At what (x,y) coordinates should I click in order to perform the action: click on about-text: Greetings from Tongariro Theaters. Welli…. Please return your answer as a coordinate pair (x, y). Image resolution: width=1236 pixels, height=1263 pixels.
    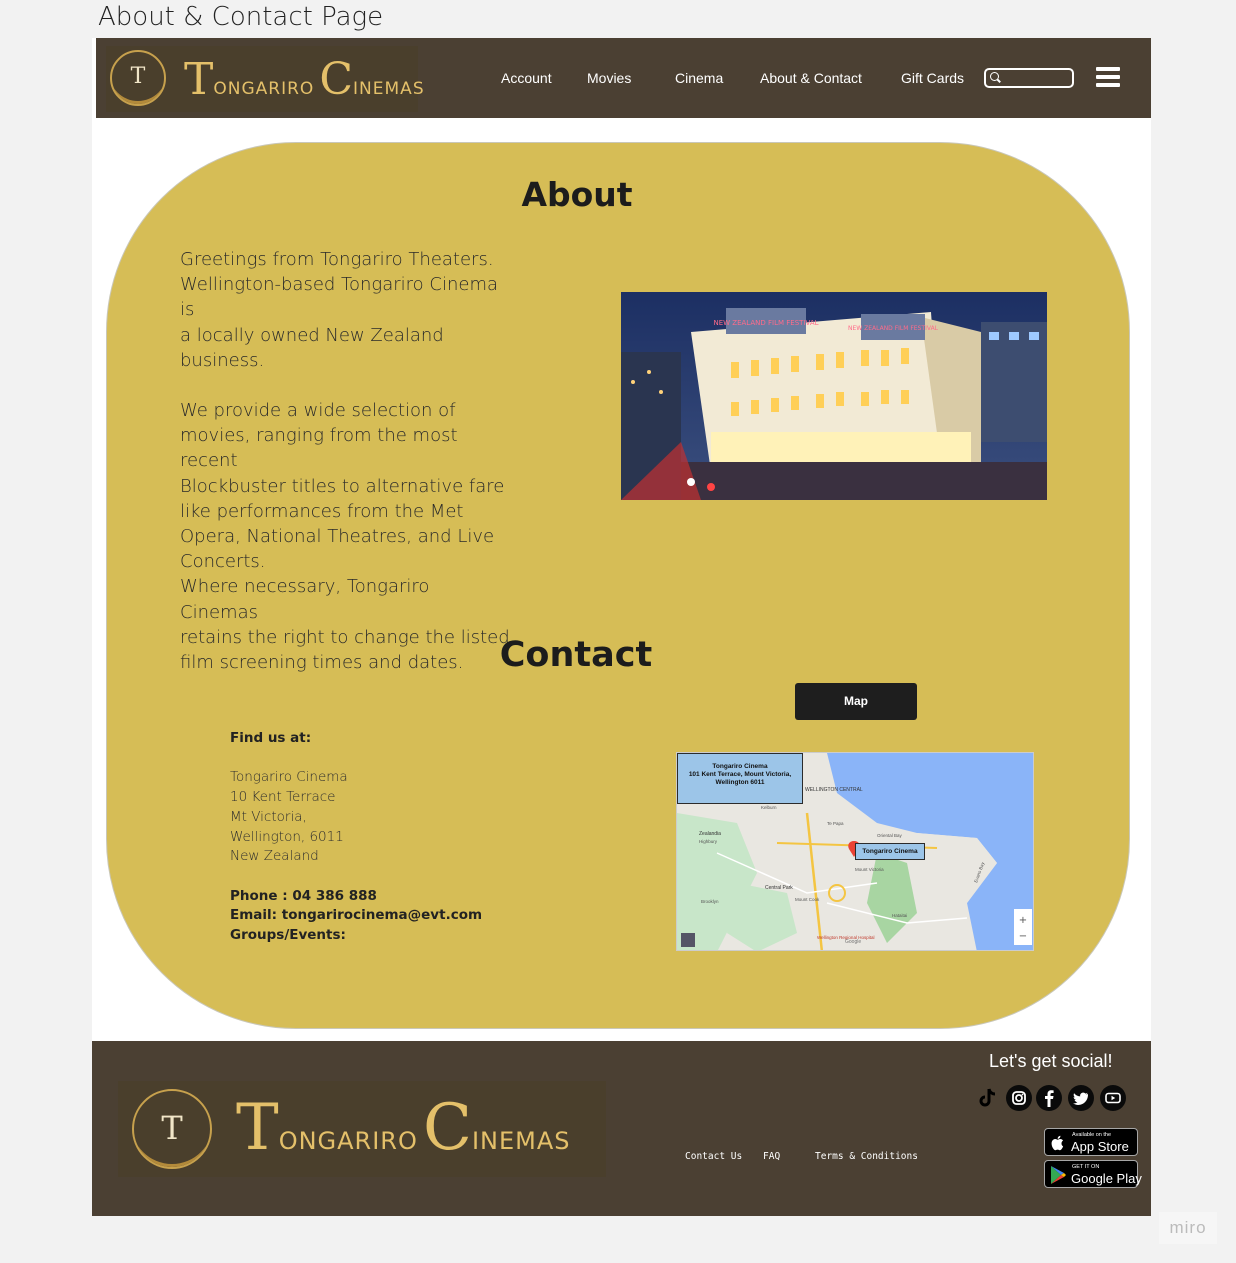
    Looking at the image, I should click on (345, 461).